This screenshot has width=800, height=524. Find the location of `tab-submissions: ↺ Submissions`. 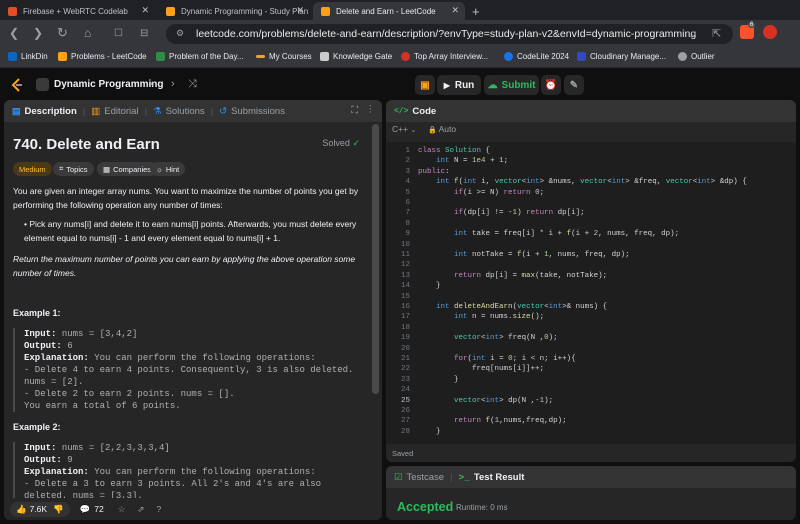

tab-submissions: ↺ Submissions is located at coordinates (252, 111).